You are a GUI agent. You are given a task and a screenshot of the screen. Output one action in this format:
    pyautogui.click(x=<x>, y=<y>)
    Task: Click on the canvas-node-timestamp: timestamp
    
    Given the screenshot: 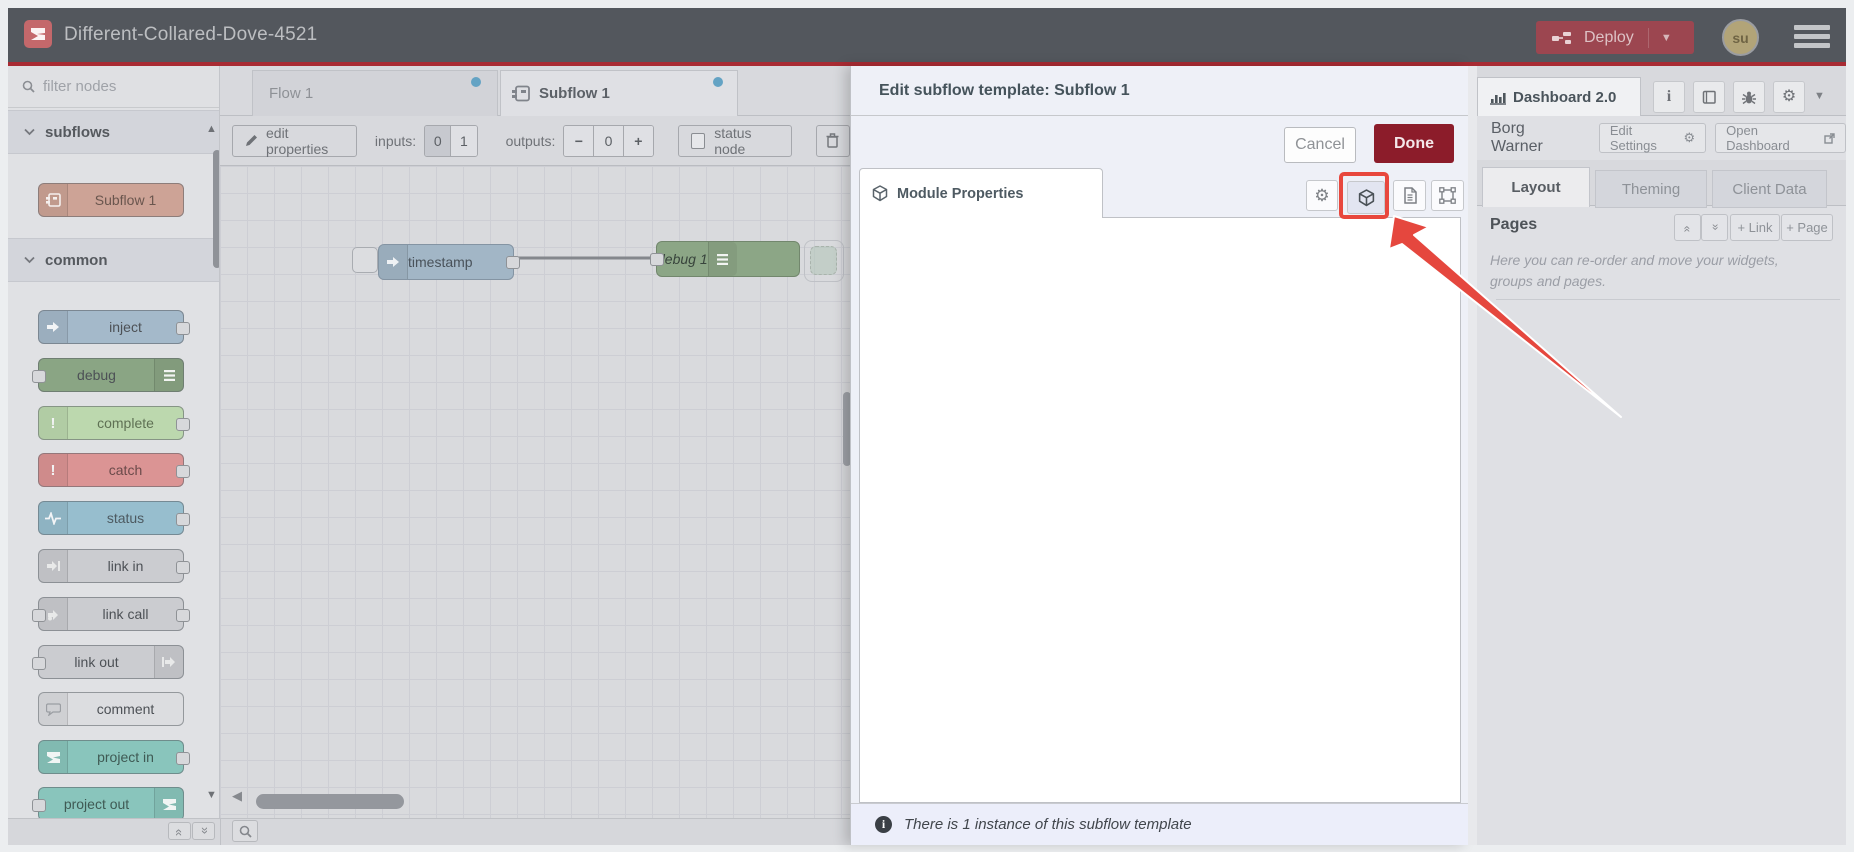 What is the action you would take?
    pyautogui.click(x=449, y=262)
    